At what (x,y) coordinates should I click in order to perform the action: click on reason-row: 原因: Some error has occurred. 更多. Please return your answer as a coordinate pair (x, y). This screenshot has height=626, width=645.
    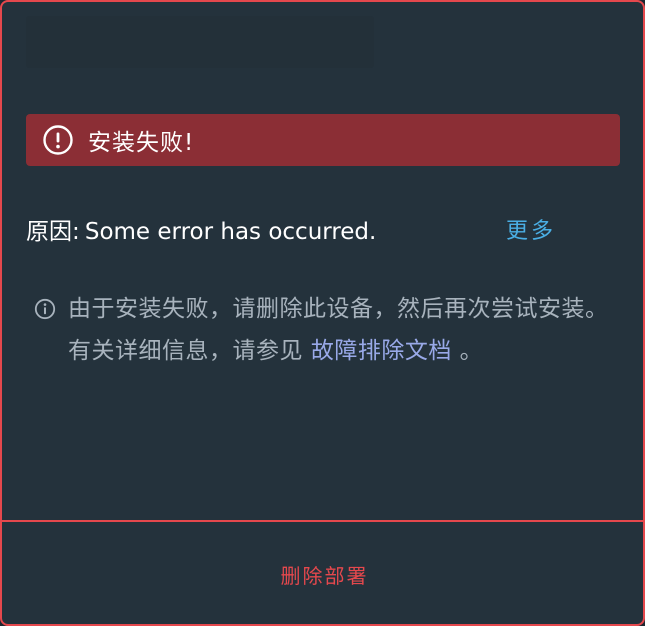
    Looking at the image, I should click on (323, 232).